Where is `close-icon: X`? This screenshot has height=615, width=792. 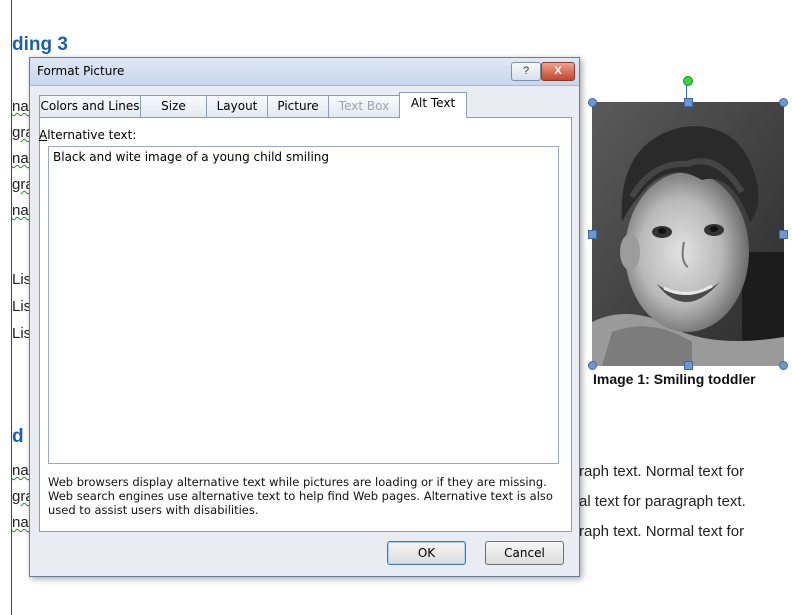
close-icon: X is located at coordinates (558, 71).